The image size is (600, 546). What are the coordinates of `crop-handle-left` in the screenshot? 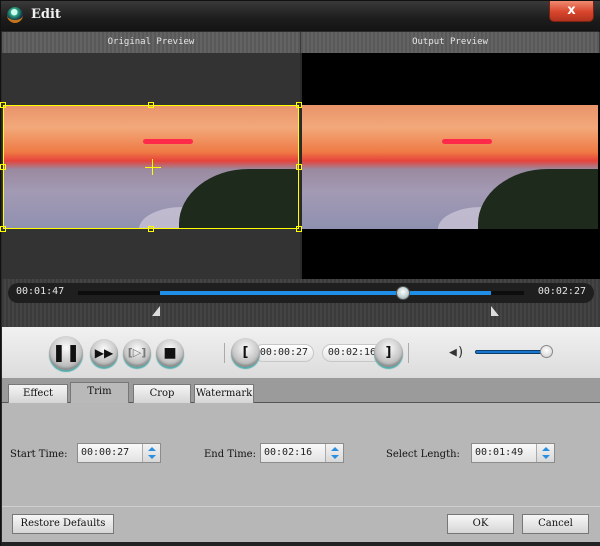 It's located at (3, 167).